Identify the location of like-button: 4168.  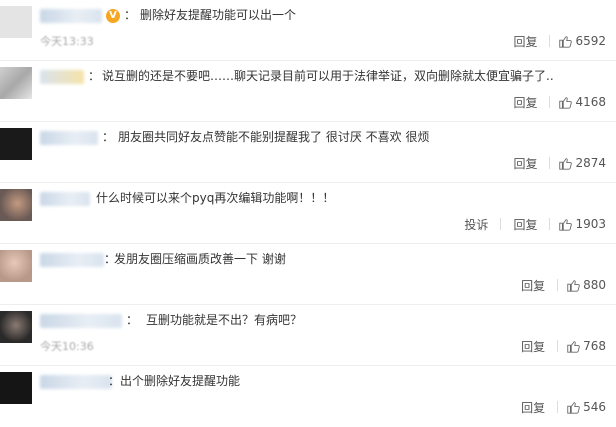
(582, 102).